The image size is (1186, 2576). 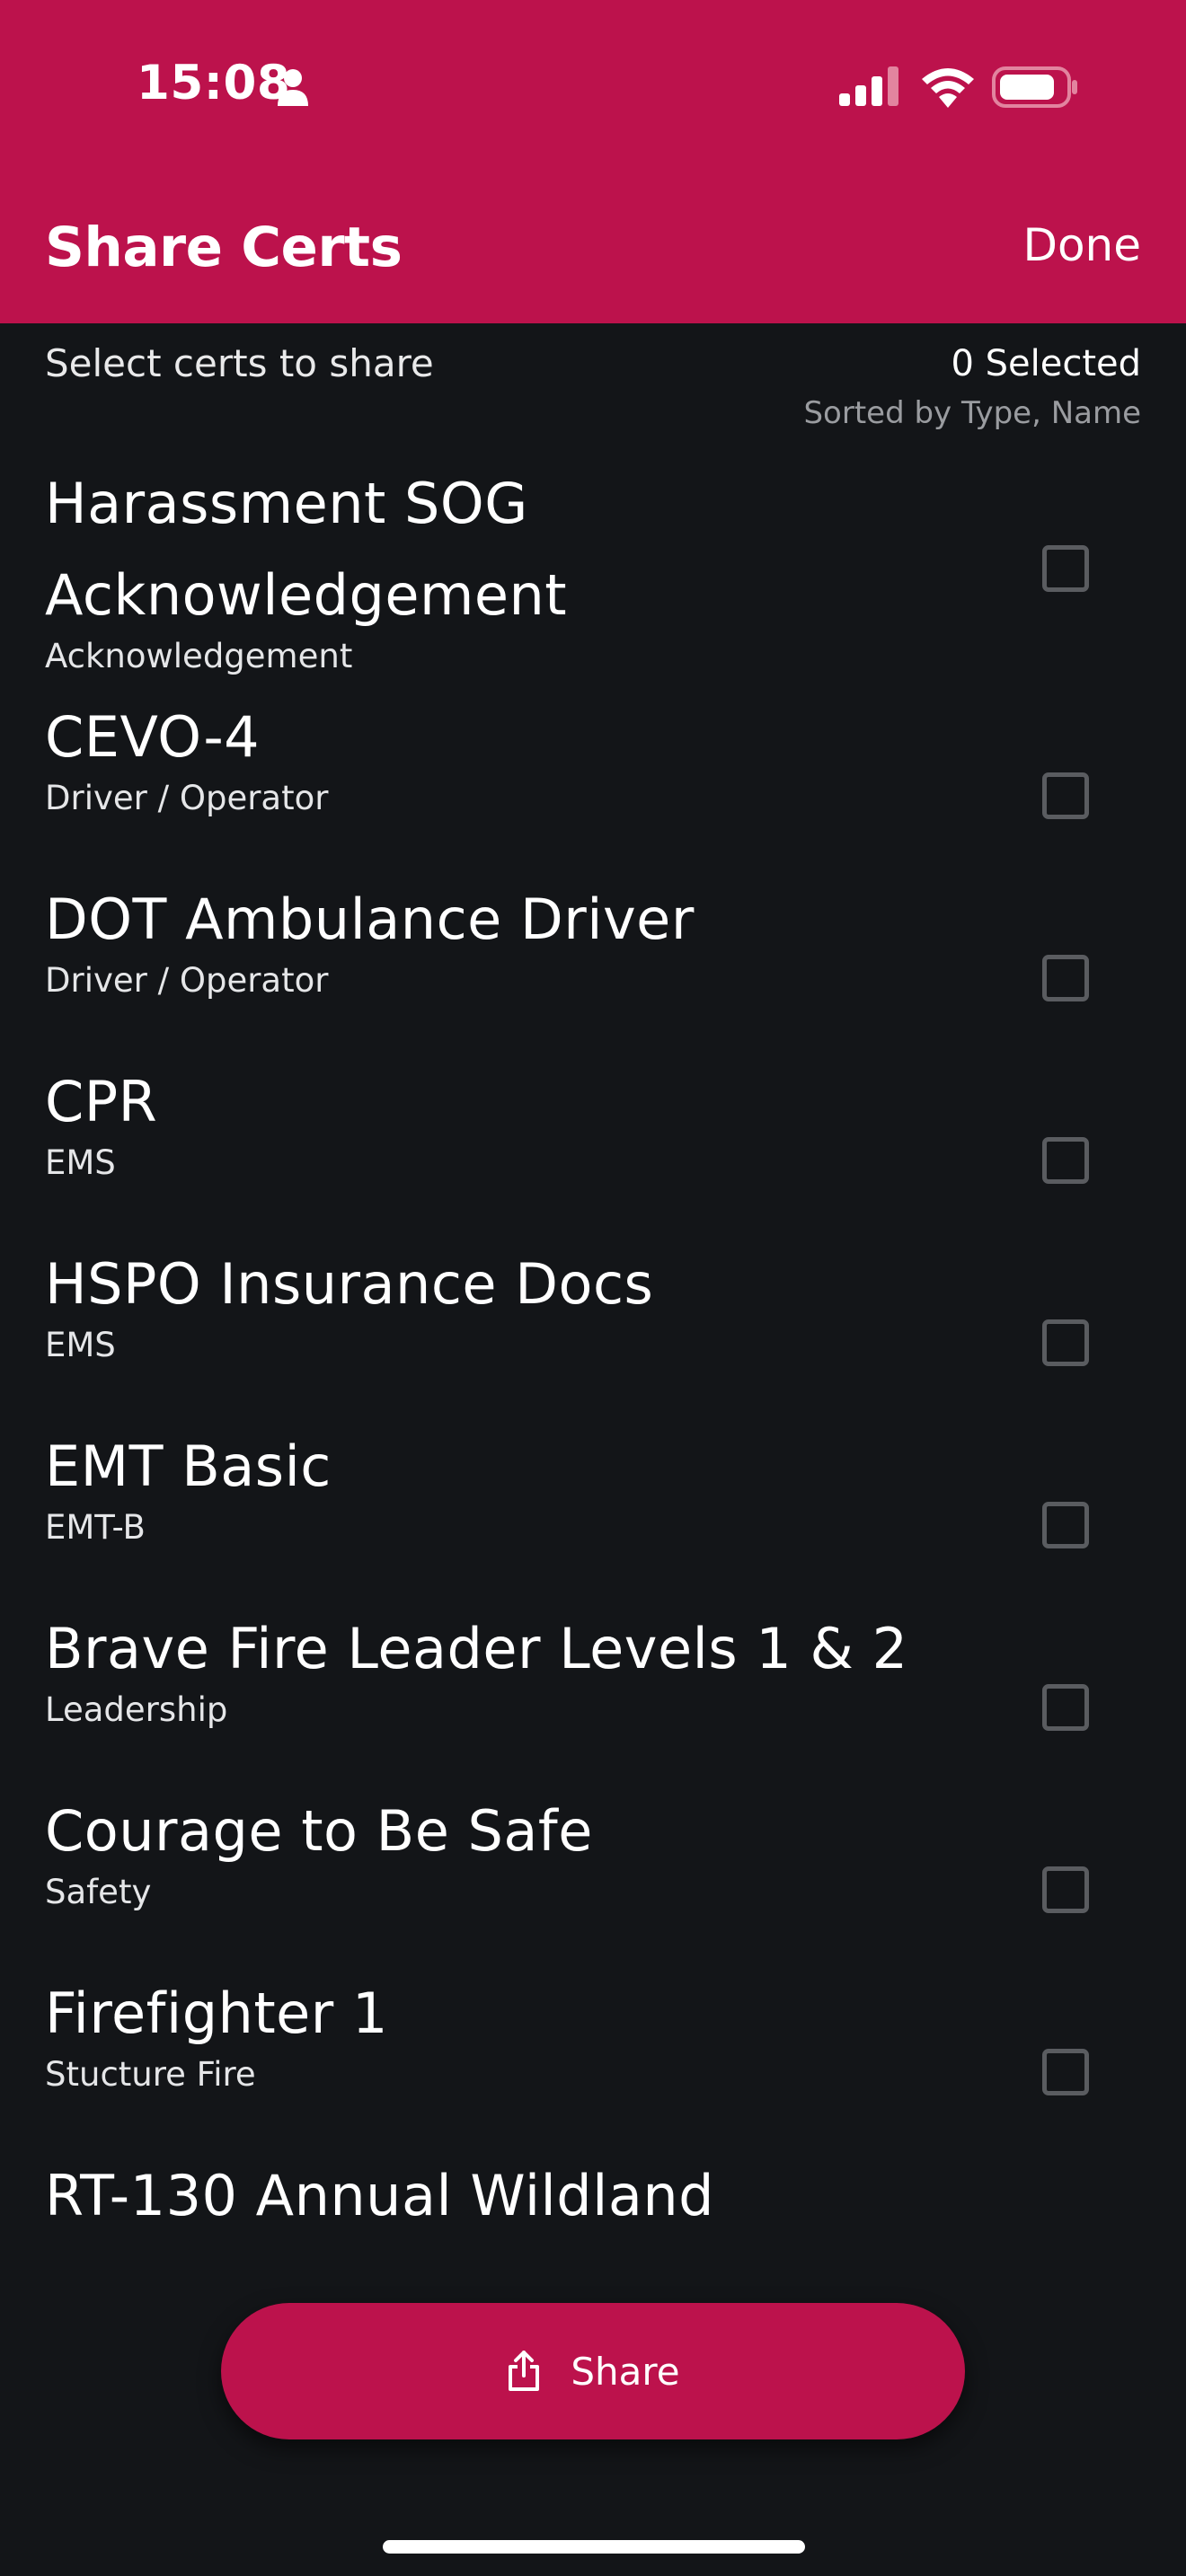 I want to click on cert-name: Courage to Be Safe, so click(x=319, y=1831).